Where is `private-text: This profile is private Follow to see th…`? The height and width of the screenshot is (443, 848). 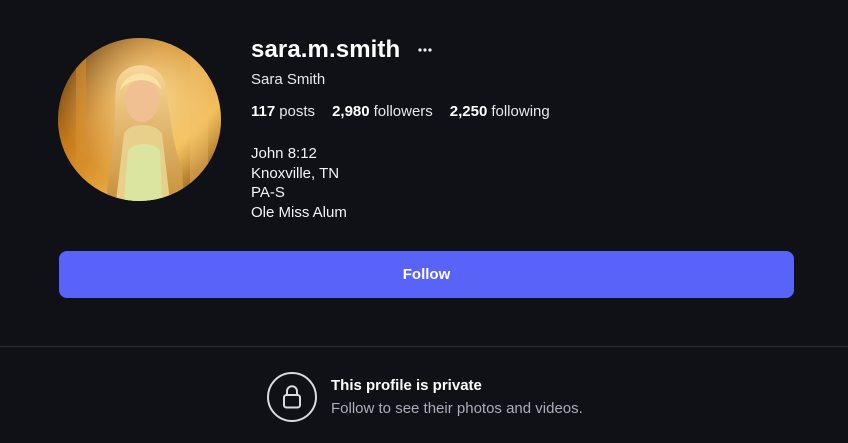 private-text: This profile is private Follow to see th… is located at coordinates (457, 397).